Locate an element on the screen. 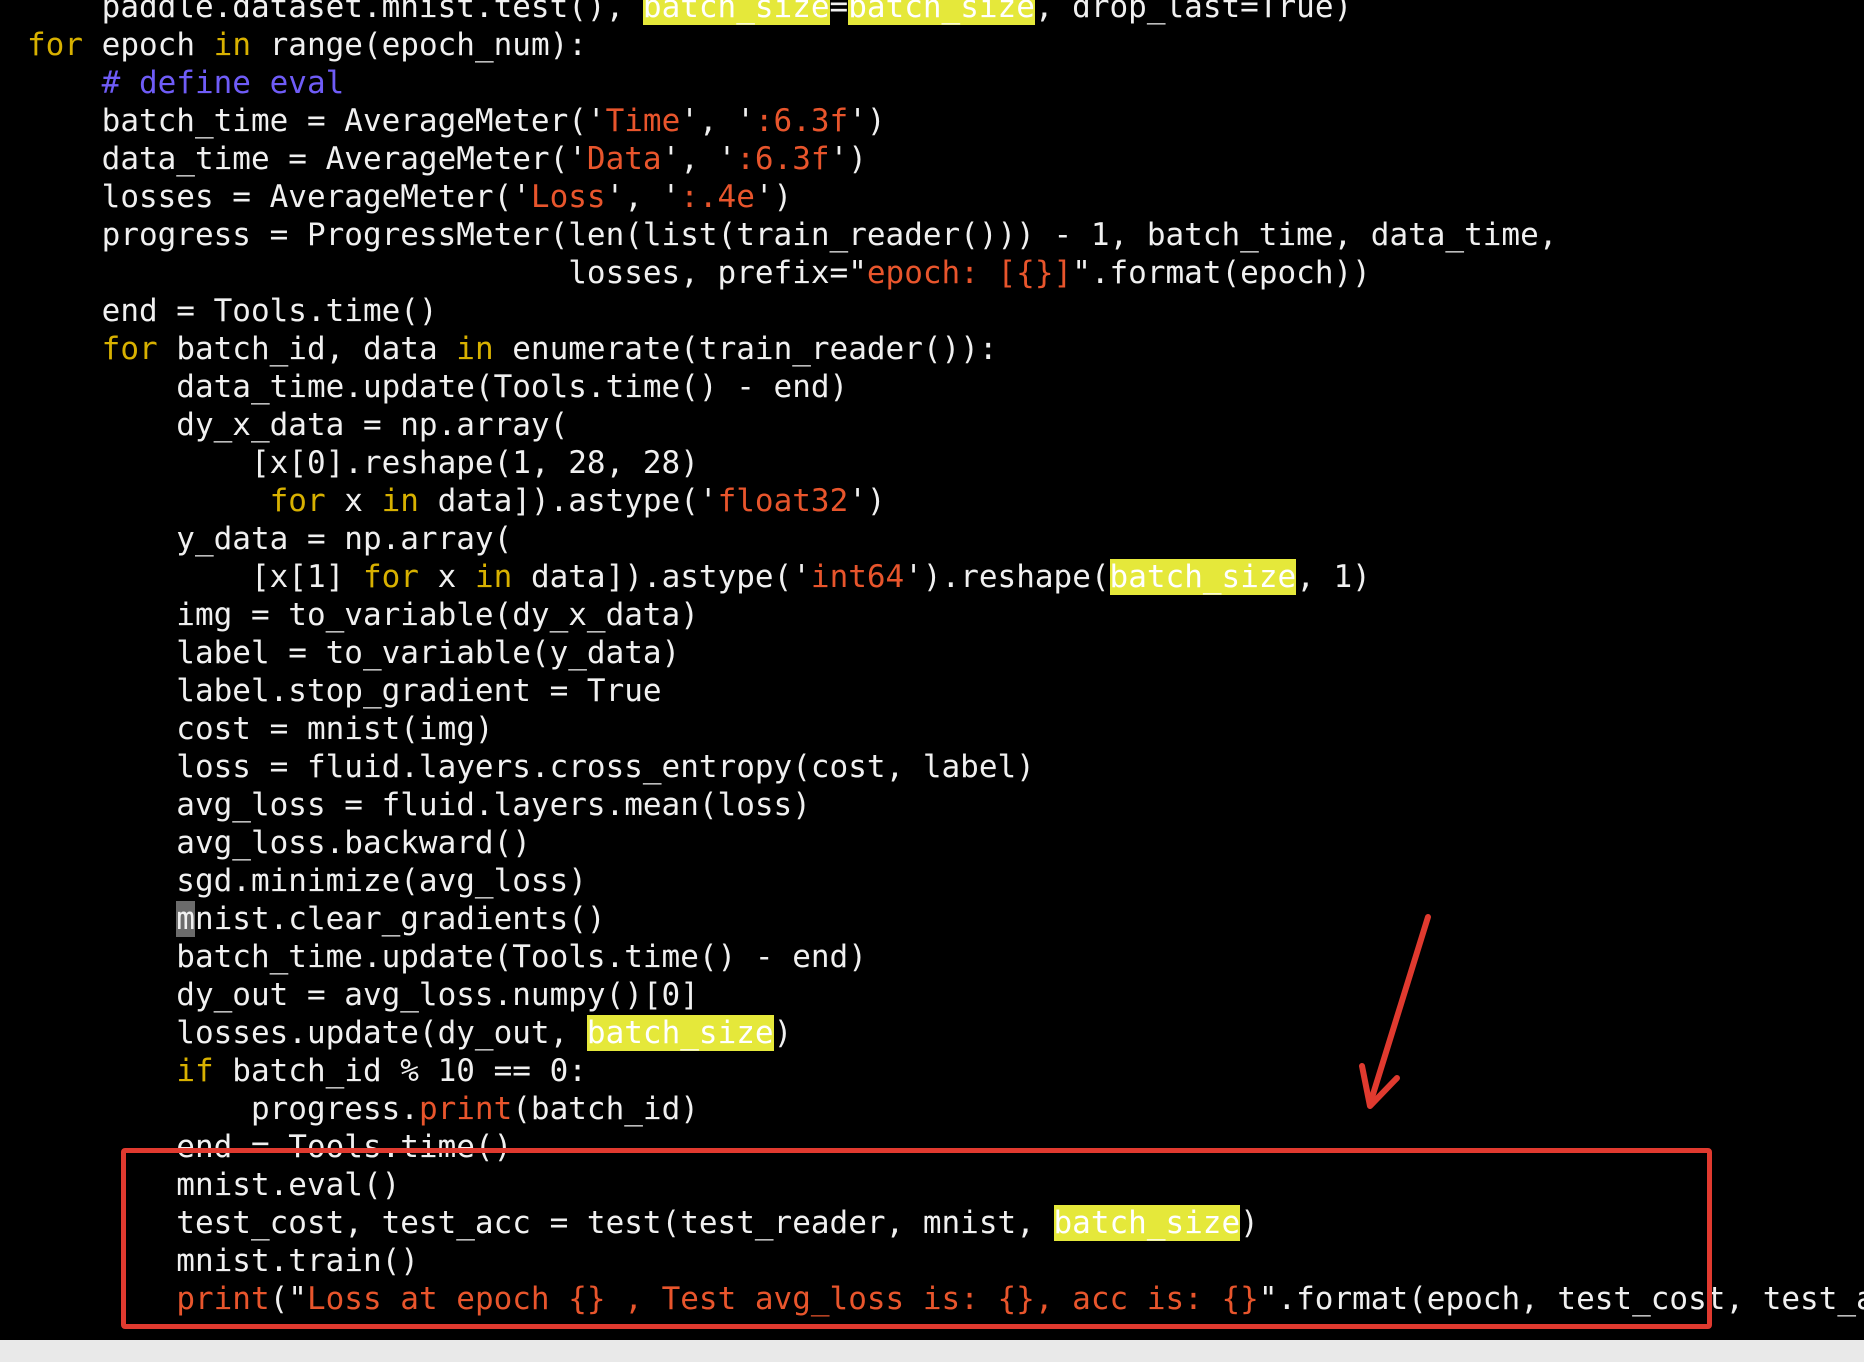 Image resolution: width=1864 pixels, height=1362 pixels. code-line: end = Tools.time() is located at coordinates (232, 311).